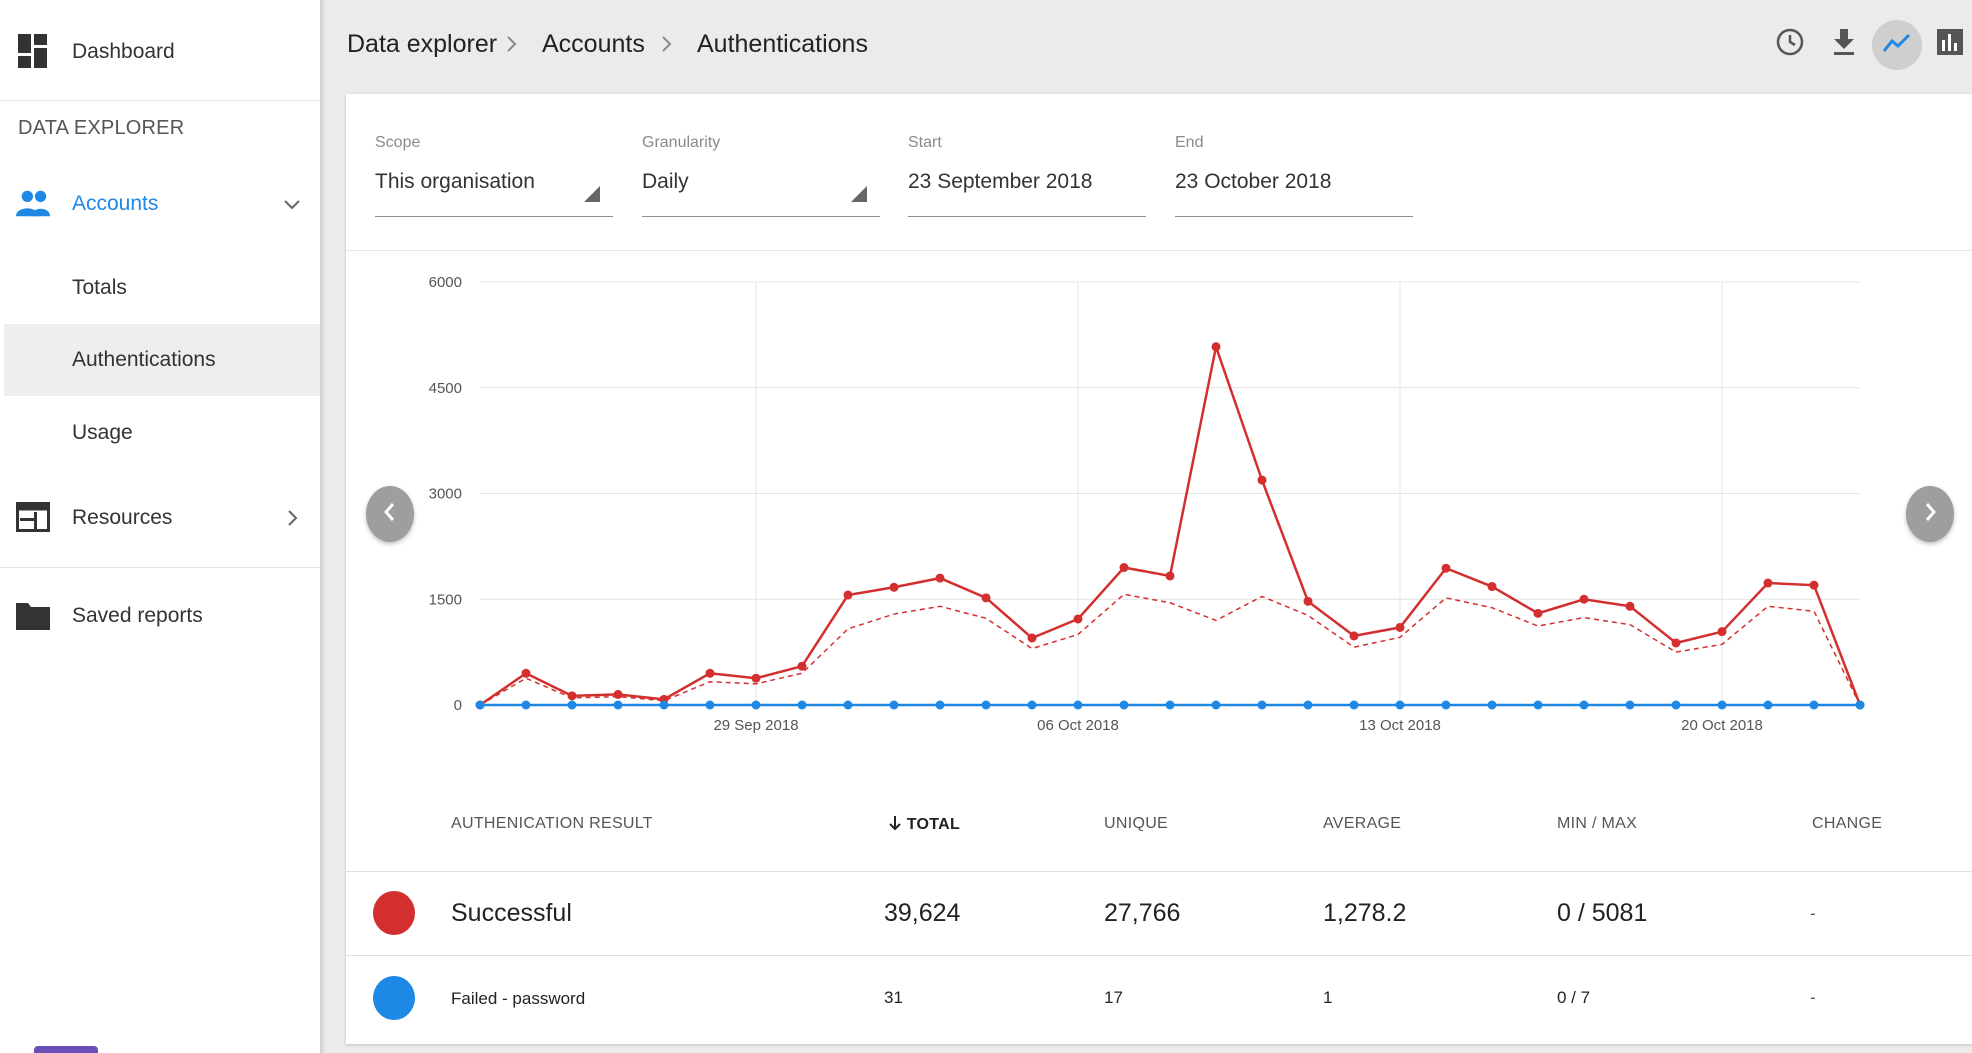 Image resolution: width=1972 pixels, height=1053 pixels. I want to click on unique-value: 27,766, so click(1142, 913).